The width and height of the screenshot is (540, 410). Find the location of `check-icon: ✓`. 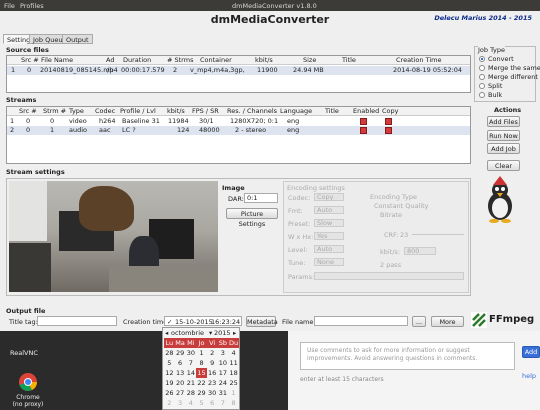

check-icon: ✓ is located at coordinates (169, 322).